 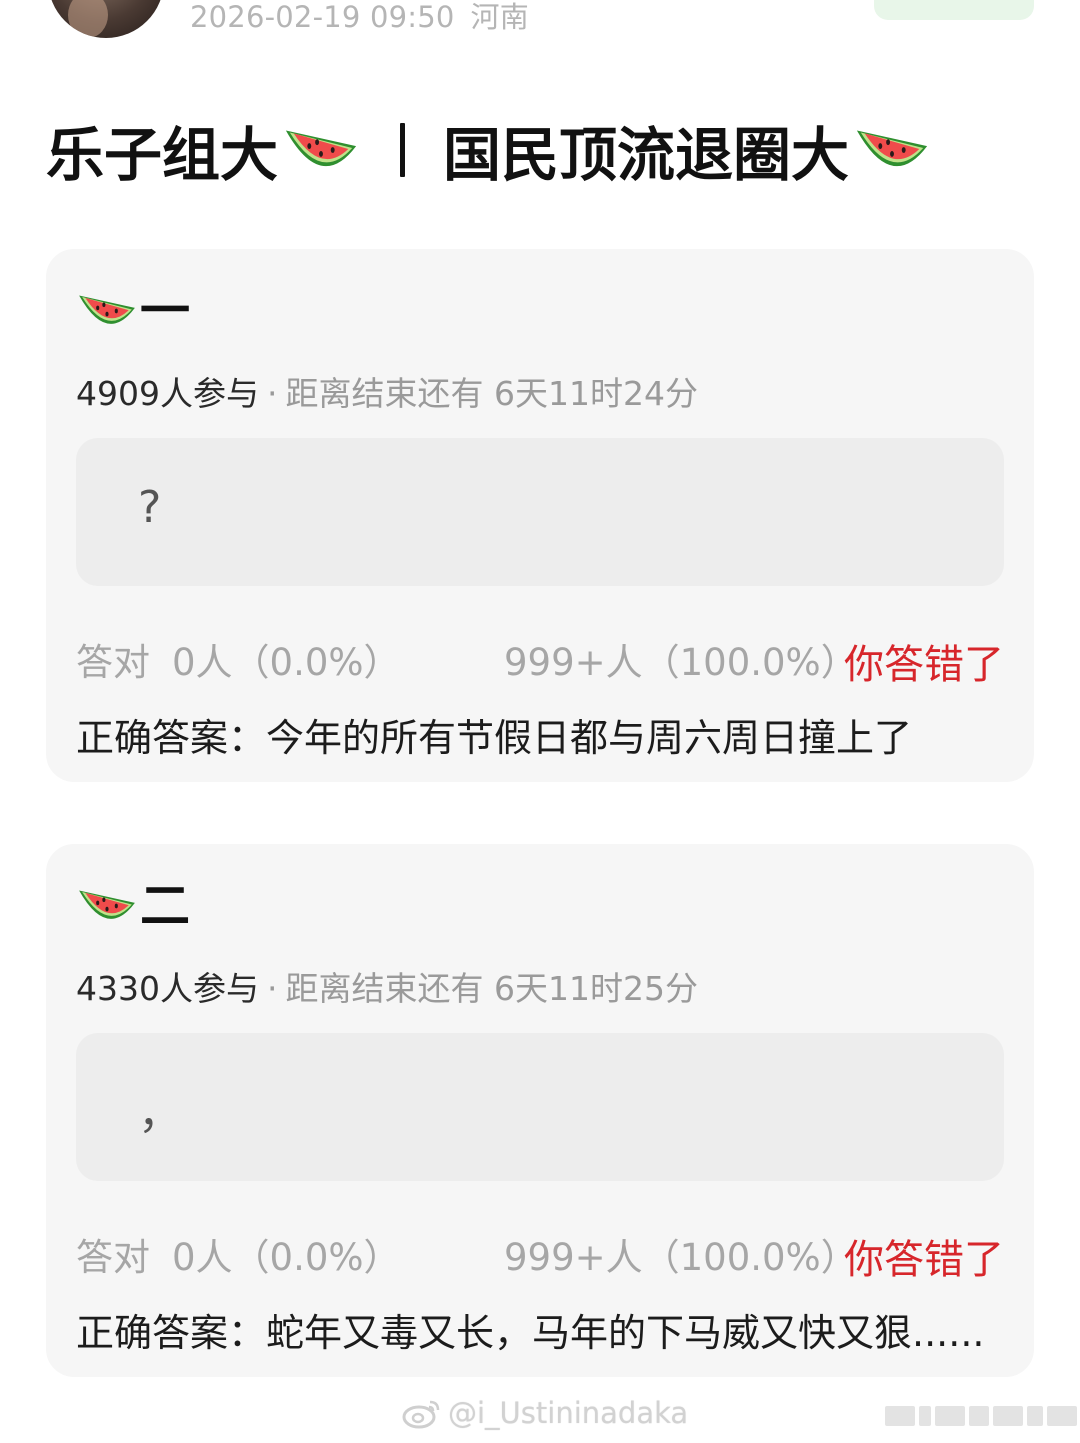 What do you see at coordinates (589, 738) in the screenshot?
I see `correct-answer-text: 今年的所有节假日都与周六周日撞上了` at bounding box center [589, 738].